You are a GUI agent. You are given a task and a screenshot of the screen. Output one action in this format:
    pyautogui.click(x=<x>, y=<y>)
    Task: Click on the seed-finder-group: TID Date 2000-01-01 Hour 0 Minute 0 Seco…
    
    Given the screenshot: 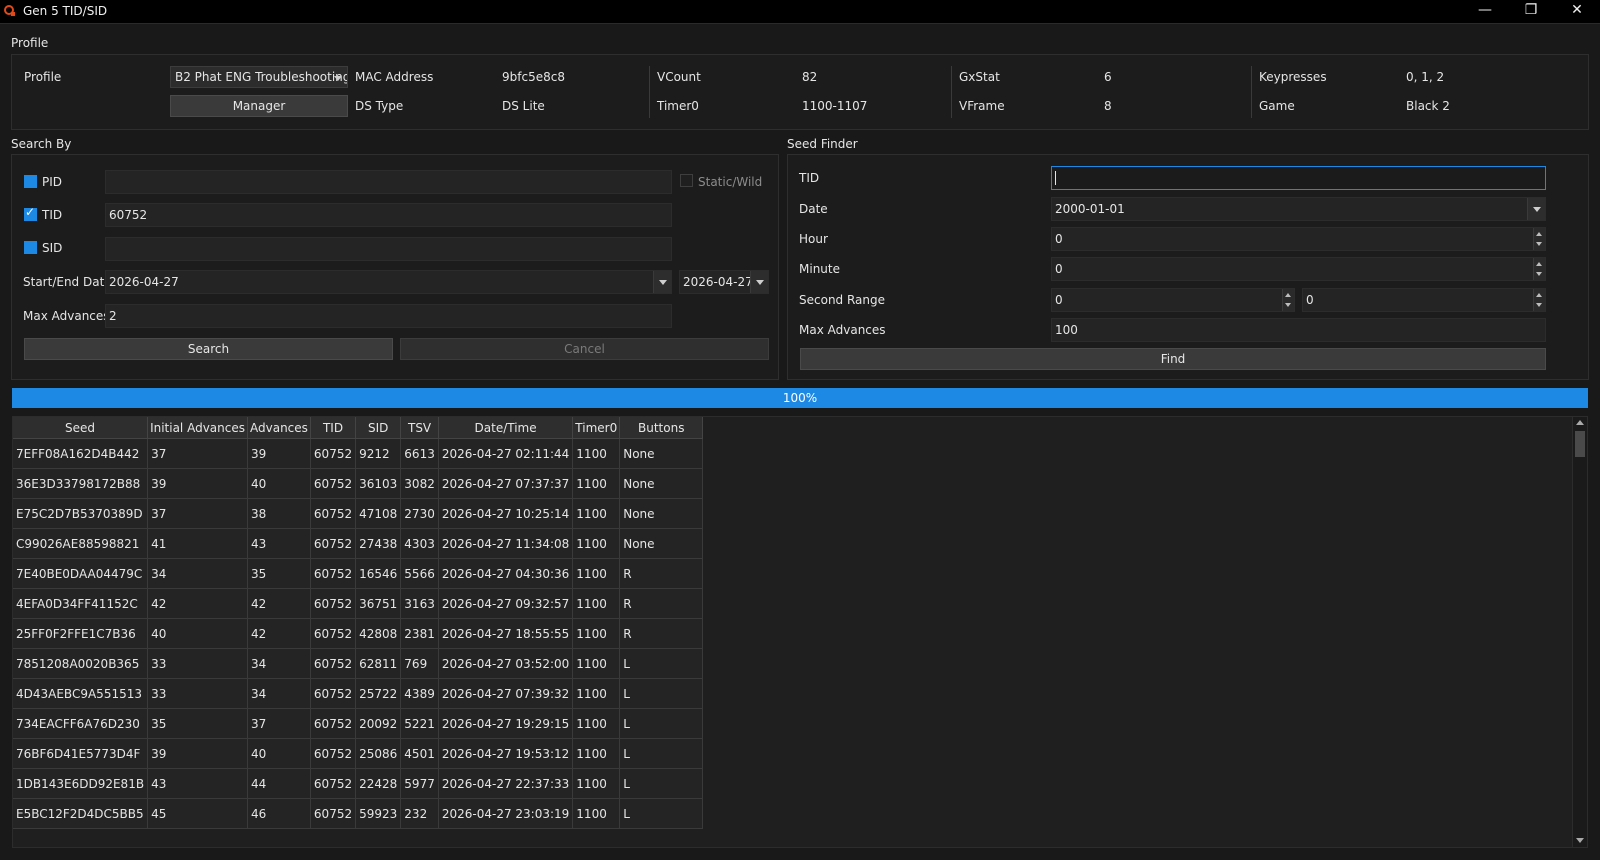 What is the action you would take?
    pyautogui.click(x=1188, y=267)
    